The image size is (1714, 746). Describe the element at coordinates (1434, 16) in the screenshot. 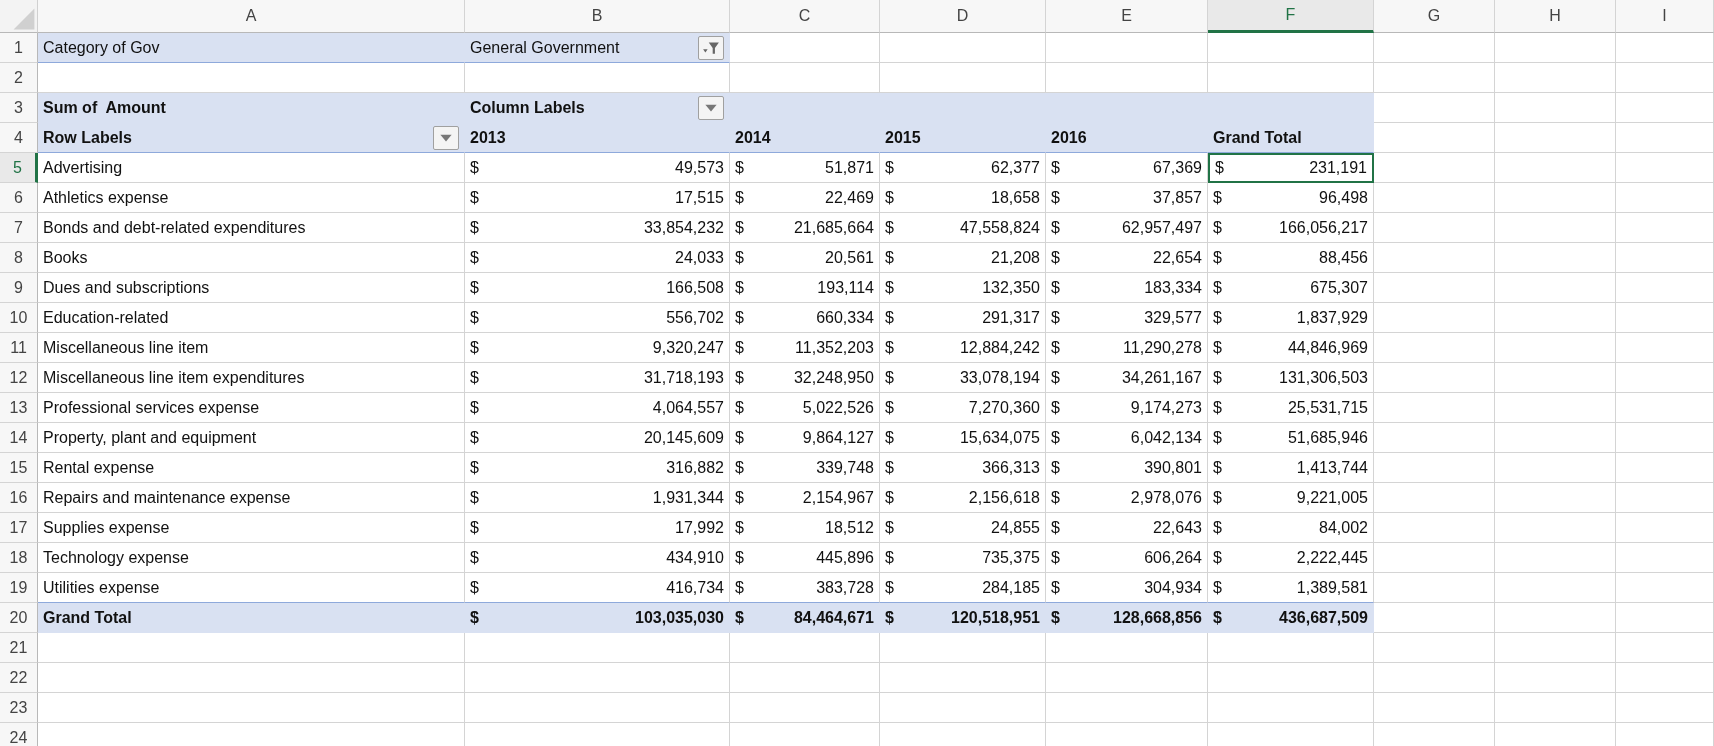

I see `column-header: G` at that location.